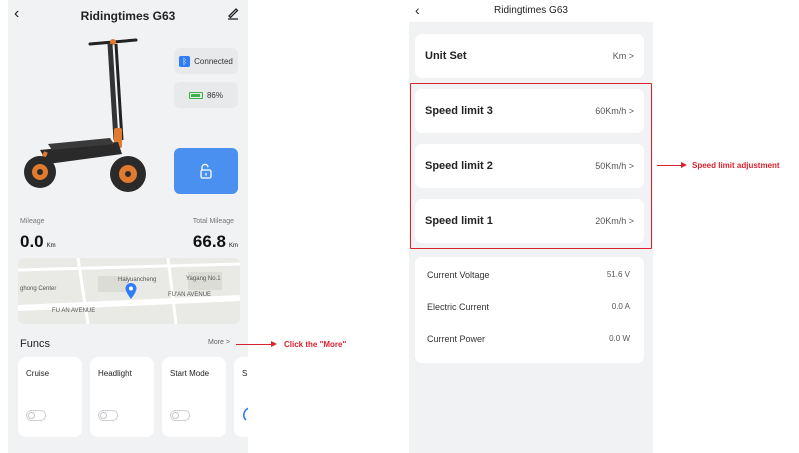 This screenshot has height=453, width=799. Describe the element at coordinates (36, 415) in the screenshot. I see `cruise-toggle` at that location.